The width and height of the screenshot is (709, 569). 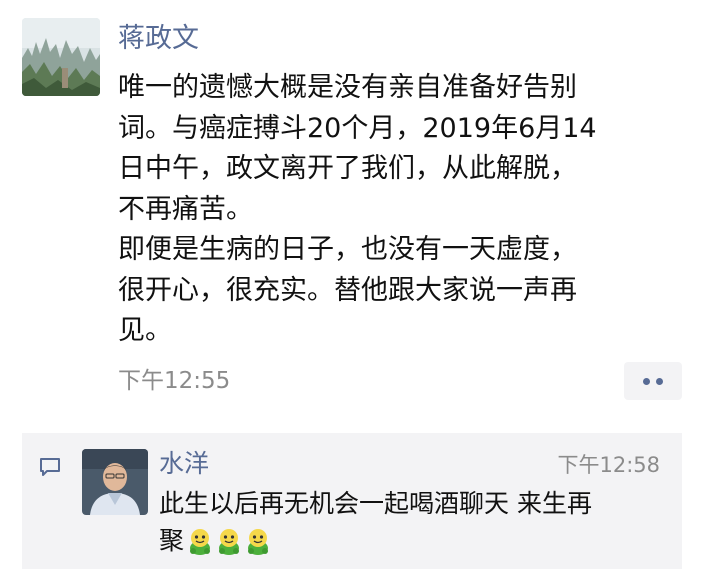 What do you see at coordinates (158, 39) in the screenshot?
I see `post-author-name: 蒋政文` at bounding box center [158, 39].